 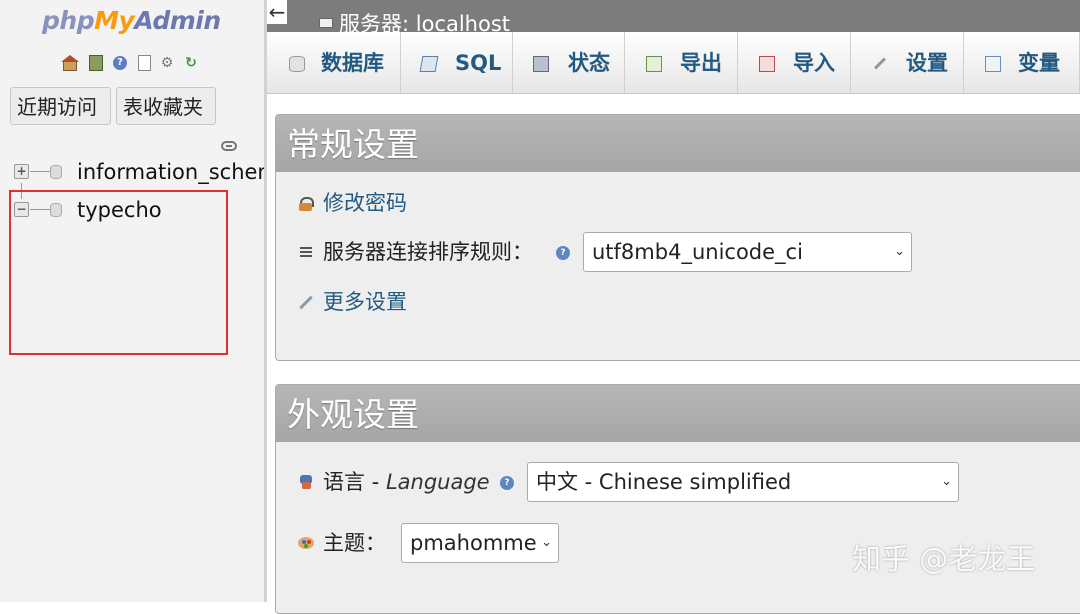 I want to click on expand-icon: +, so click(x=21, y=171).